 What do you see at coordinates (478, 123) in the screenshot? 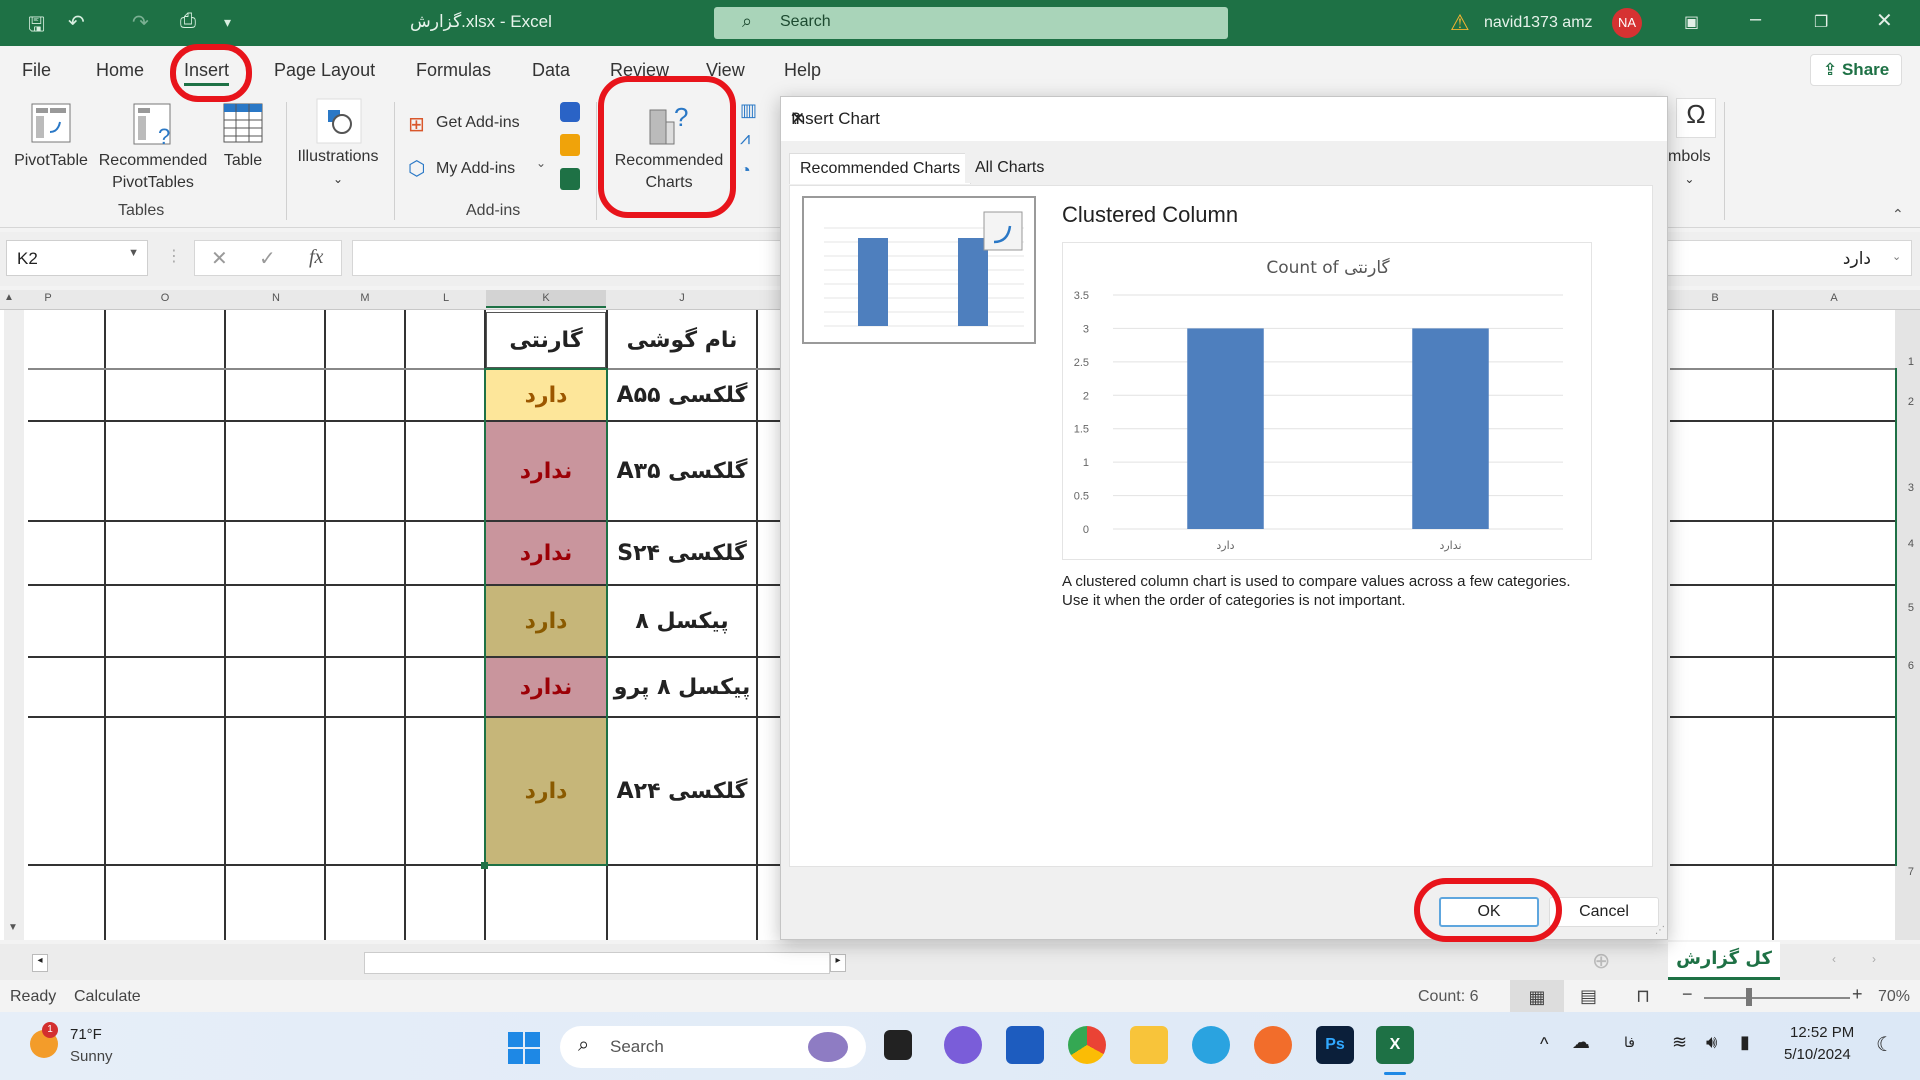
I see `get-addins-button: Get Add-ins` at bounding box center [478, 123].